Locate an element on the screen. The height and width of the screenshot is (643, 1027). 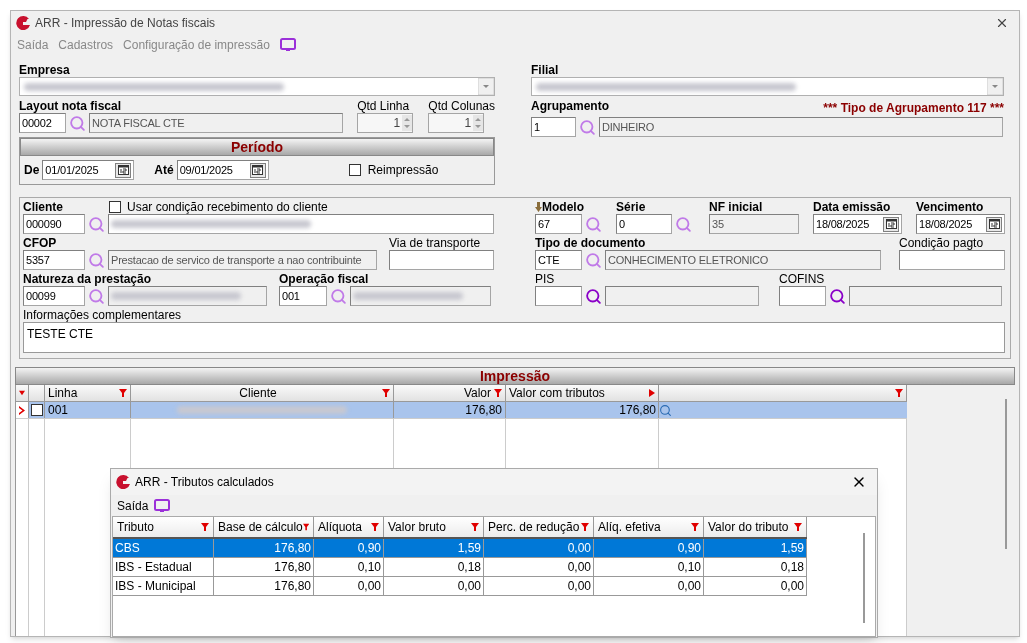
description-field: Prestacao de servico de transporte a nao contribuinte is located at coordinates (242, 260).